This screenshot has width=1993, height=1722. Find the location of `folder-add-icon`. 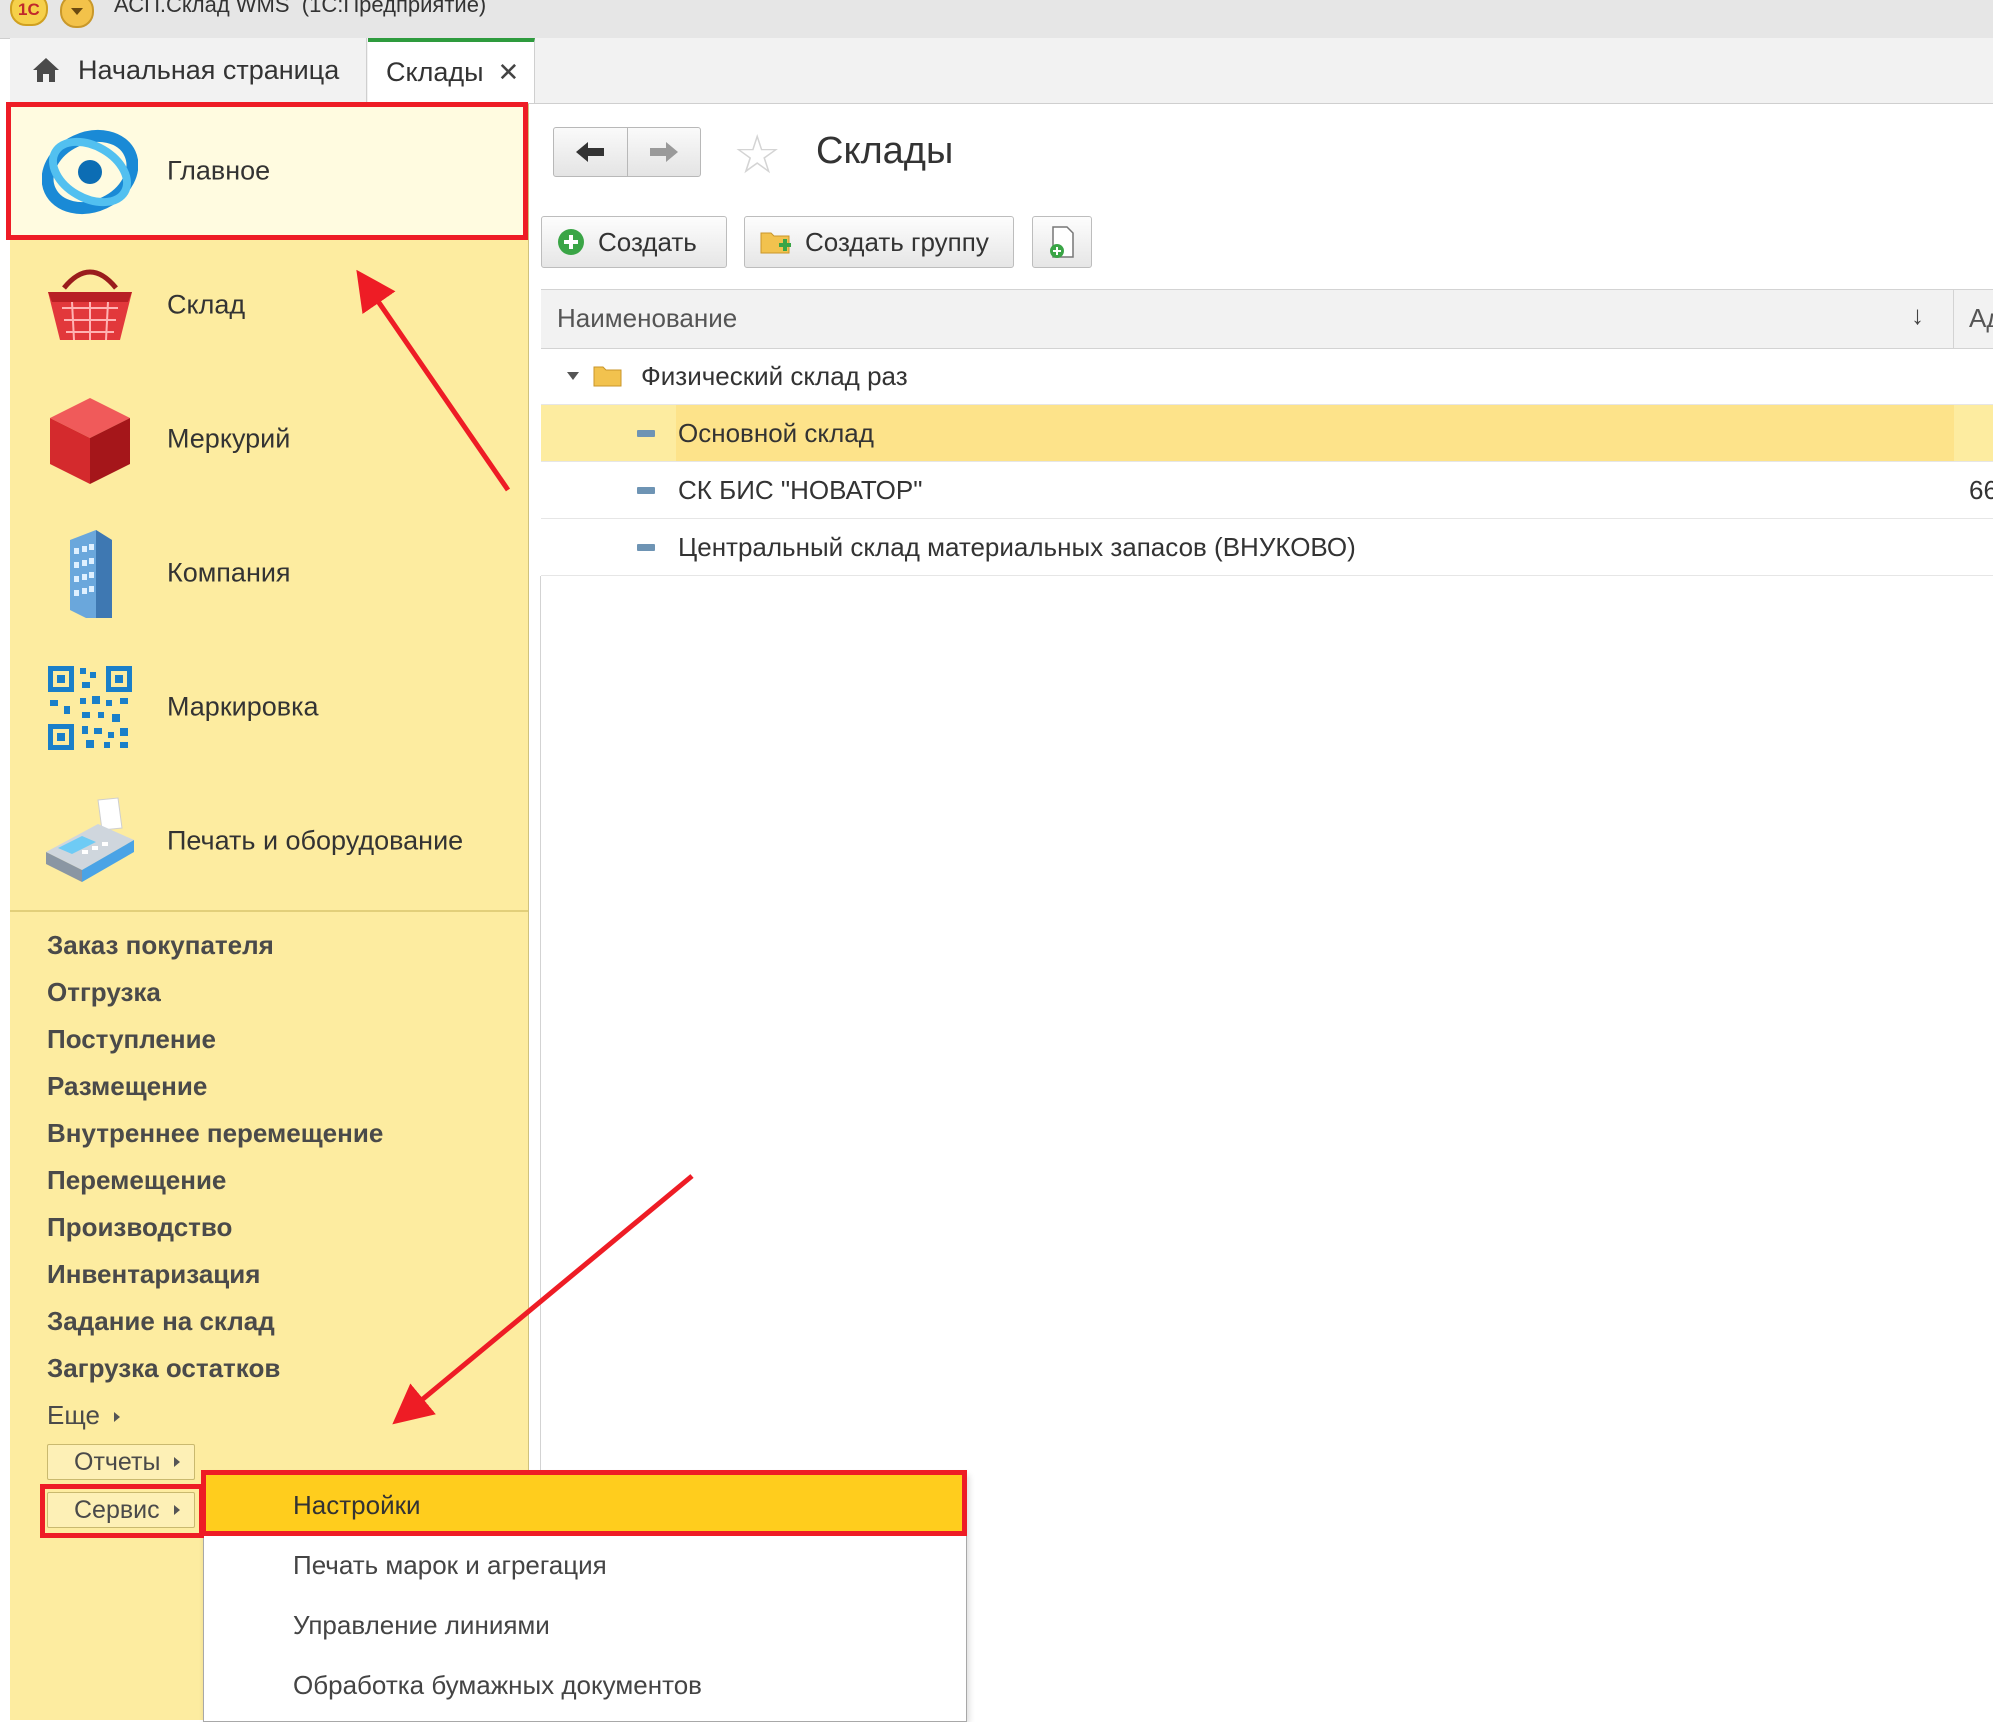

folder-add-icon is located at coordinates (775, 243).